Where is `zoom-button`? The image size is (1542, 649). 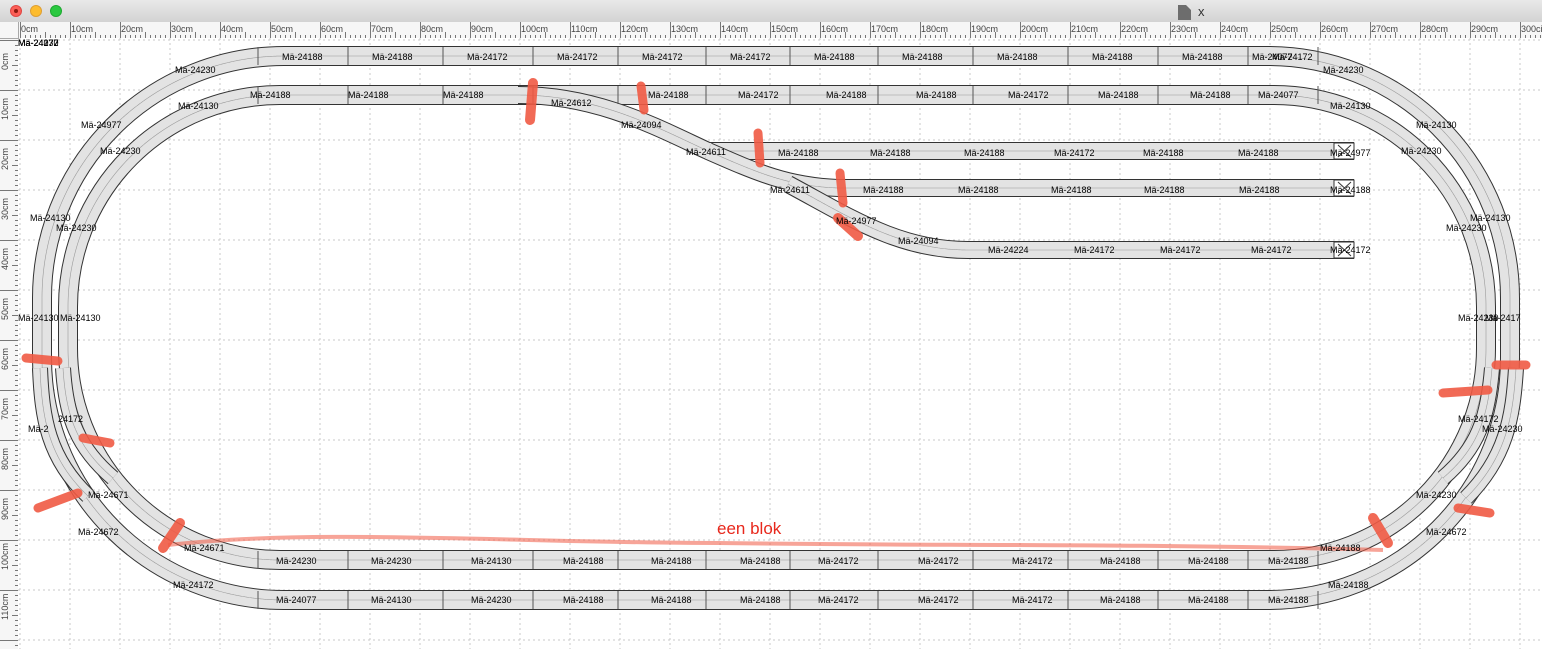 zoom-button is located at coordinates (56, 11).